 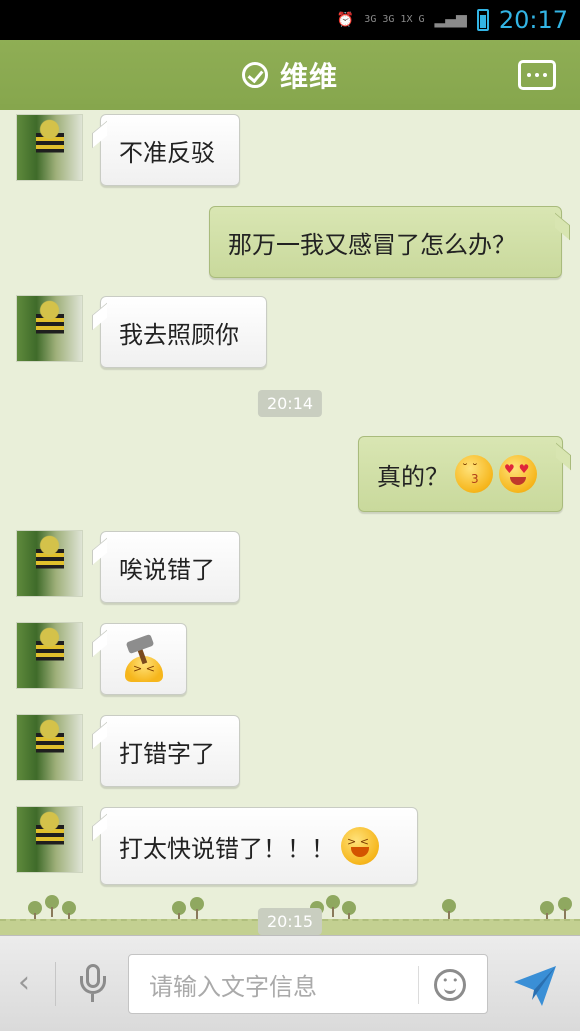 I want to click on laugh-emoji-icon, so click(x=360, y=846).